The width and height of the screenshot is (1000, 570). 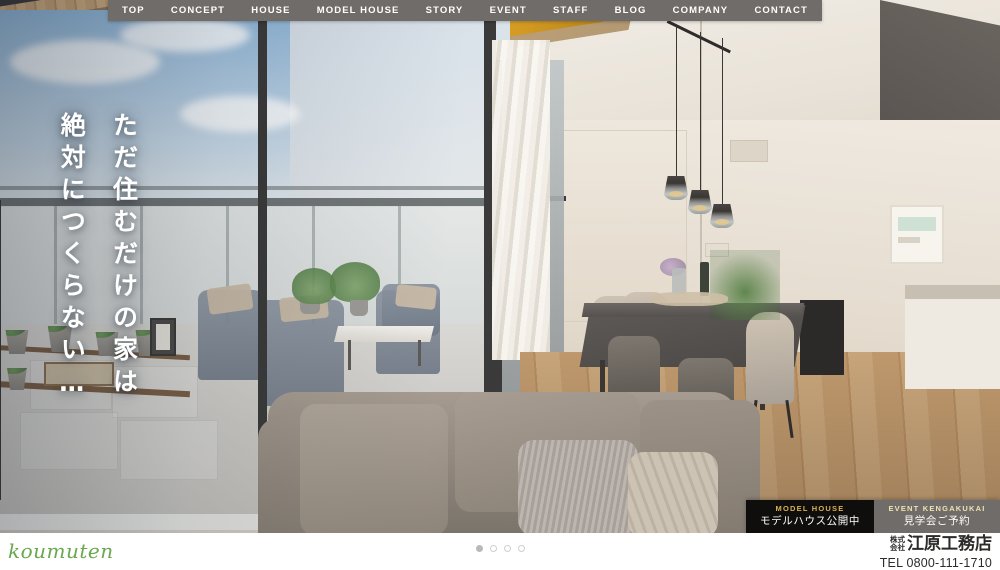 I want to click on nav-item-event: EVENT, so click(x=508, y=10).